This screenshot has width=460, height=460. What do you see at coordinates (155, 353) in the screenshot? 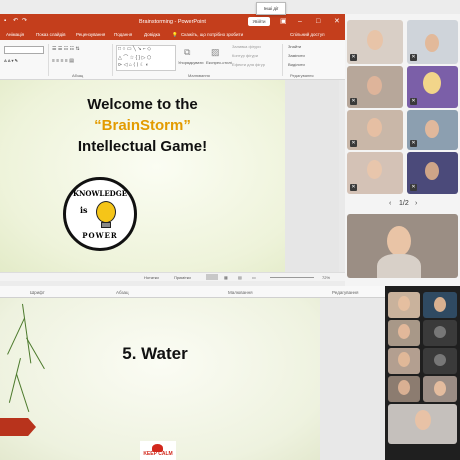
I see `question-title: 5. Water` at bounding box center [155, 353].